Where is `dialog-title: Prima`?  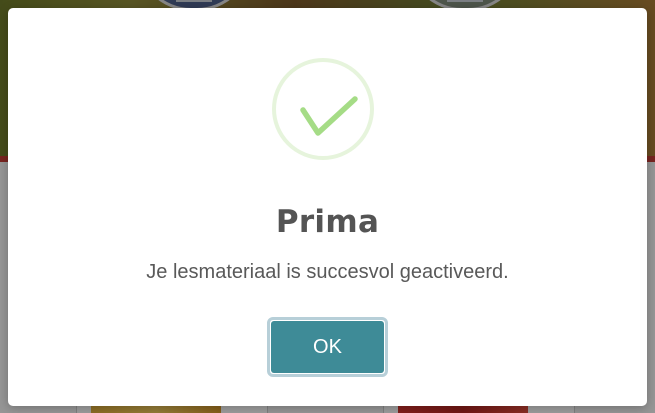
dialog-title: Prima is located at coordinates (327, 222).